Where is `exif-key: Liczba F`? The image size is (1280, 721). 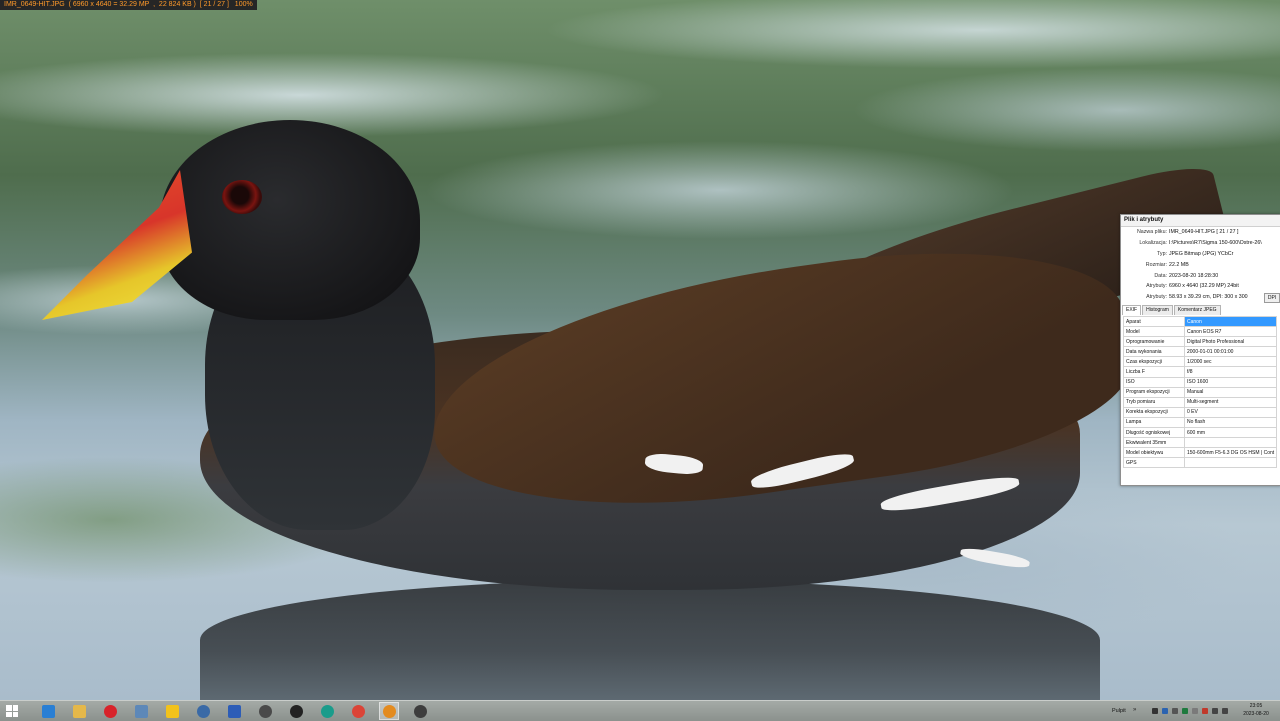
exif-key: Liczba F is located at coordinates (1154, 372).